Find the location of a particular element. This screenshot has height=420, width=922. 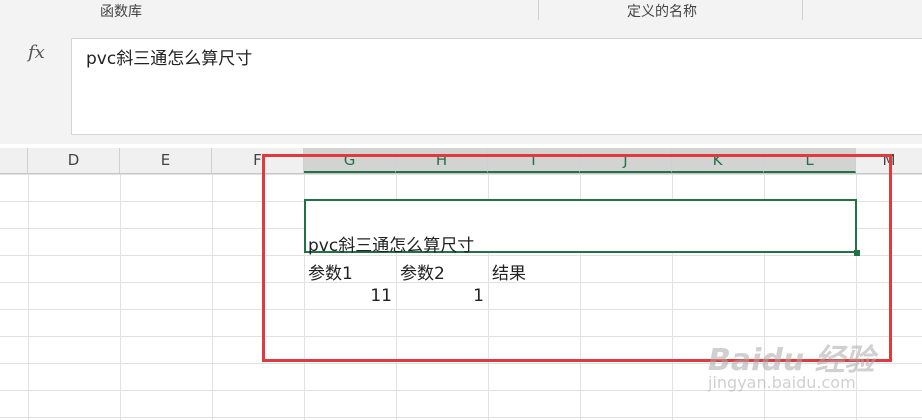

column-header-d: D is located at coordinates (74, 160).